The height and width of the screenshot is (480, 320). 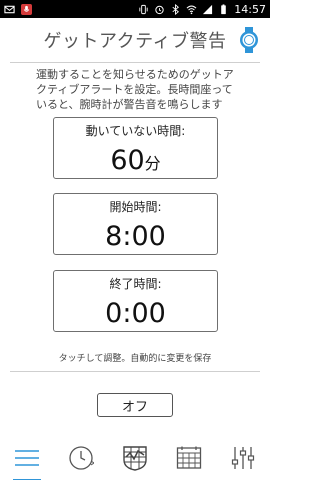 I want to click on start-time-value: 8:00, so click(x=135, y=236).